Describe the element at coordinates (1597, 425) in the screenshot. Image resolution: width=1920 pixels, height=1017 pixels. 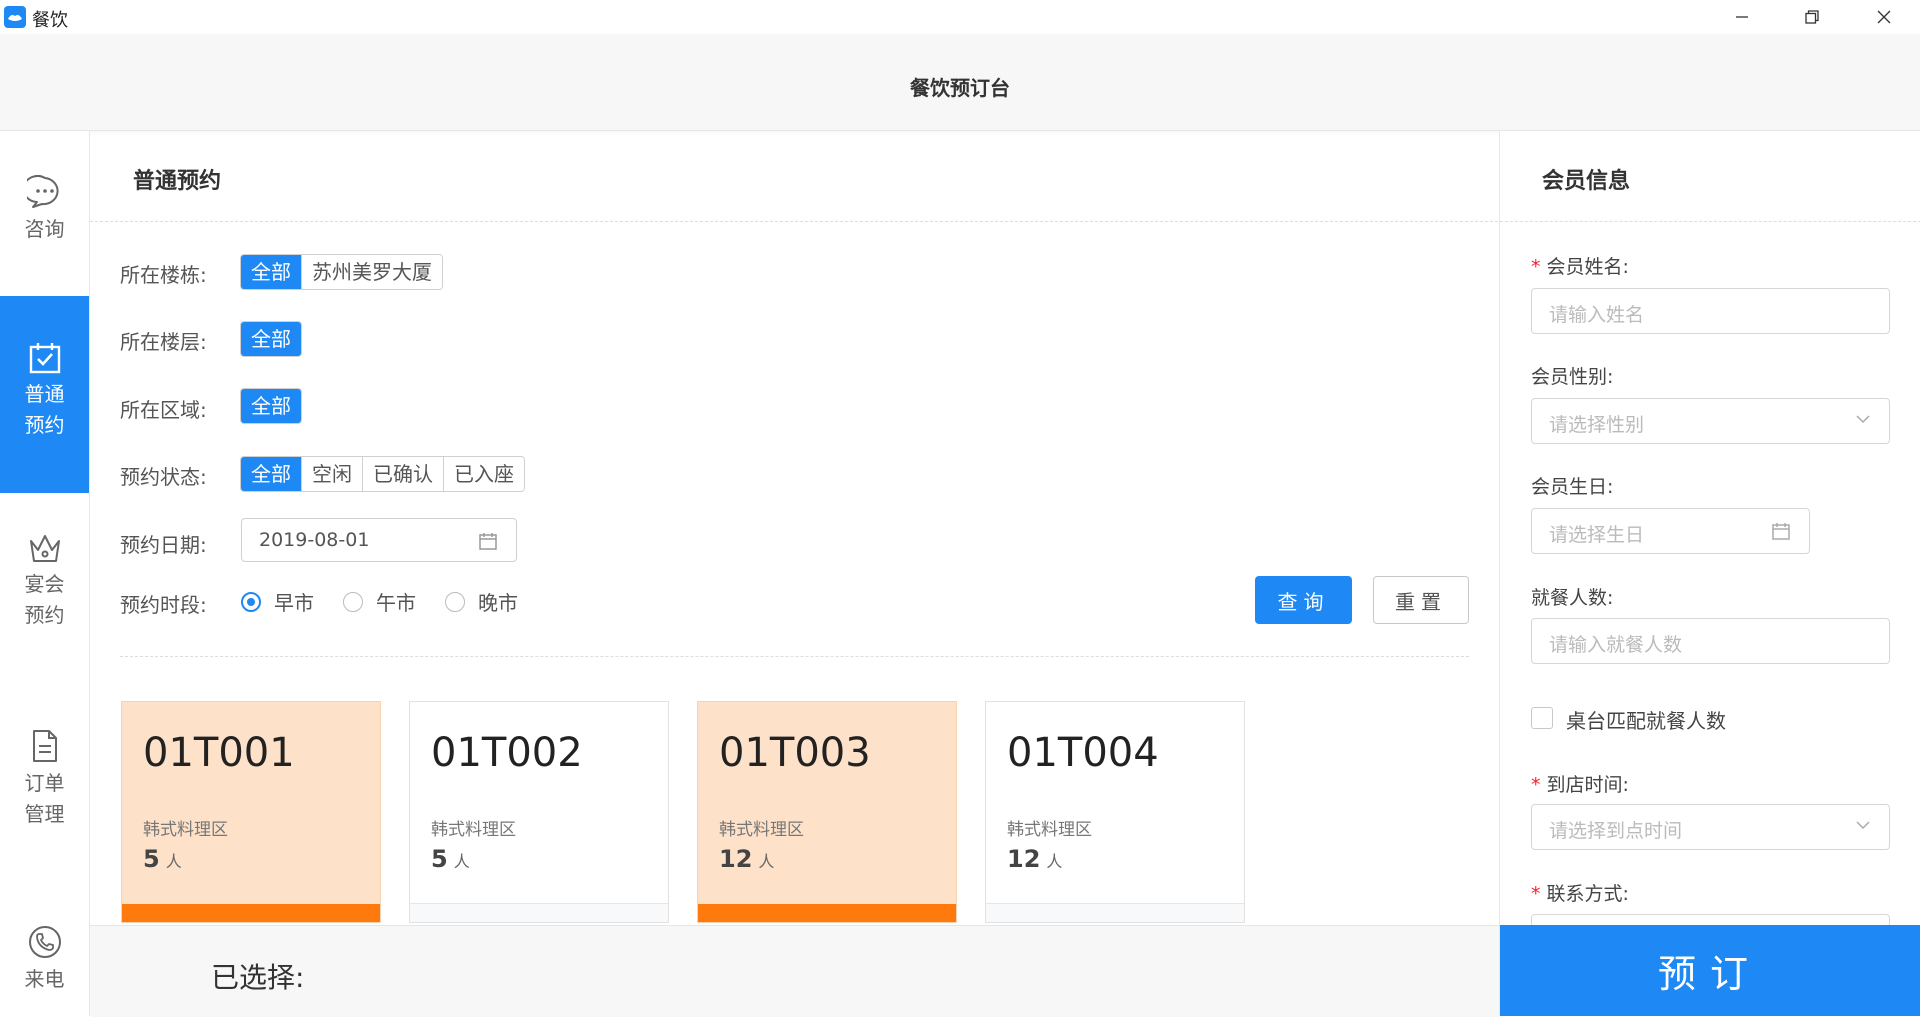
I see `placeholder: 请选择性别` at that location.